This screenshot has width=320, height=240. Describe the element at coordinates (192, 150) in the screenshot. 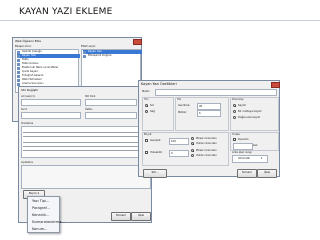

I see `height-pixels-radio` at that location.